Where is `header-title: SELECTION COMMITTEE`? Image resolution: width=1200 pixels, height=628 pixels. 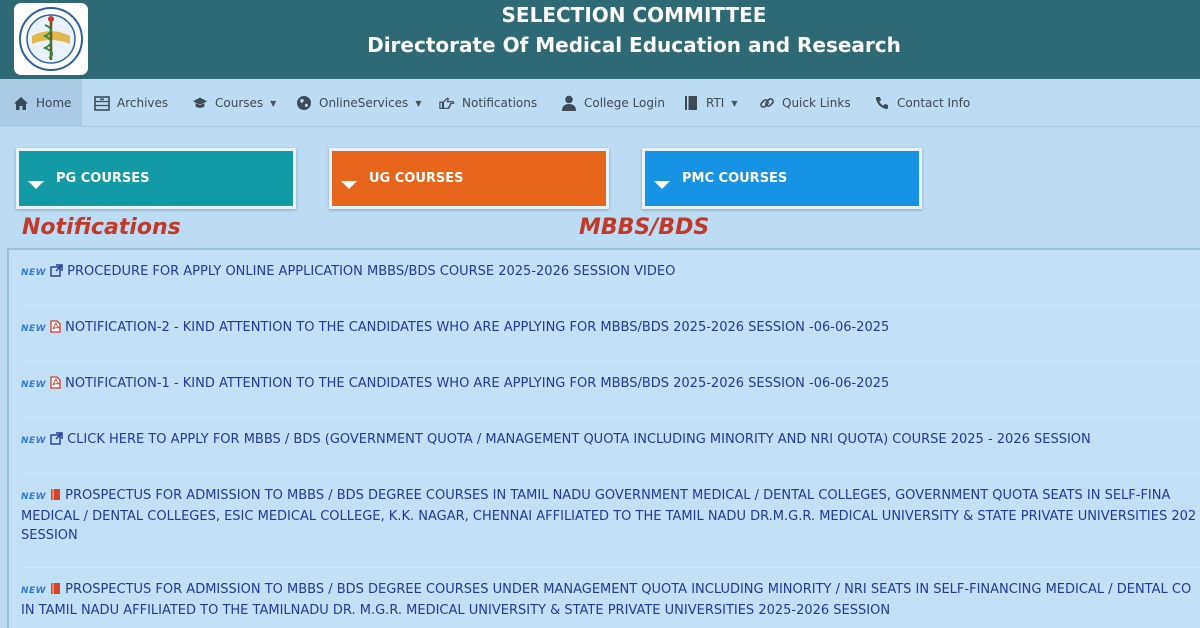
header-title: SELECTION COMMITTEE is located at coordinates (634, 15).